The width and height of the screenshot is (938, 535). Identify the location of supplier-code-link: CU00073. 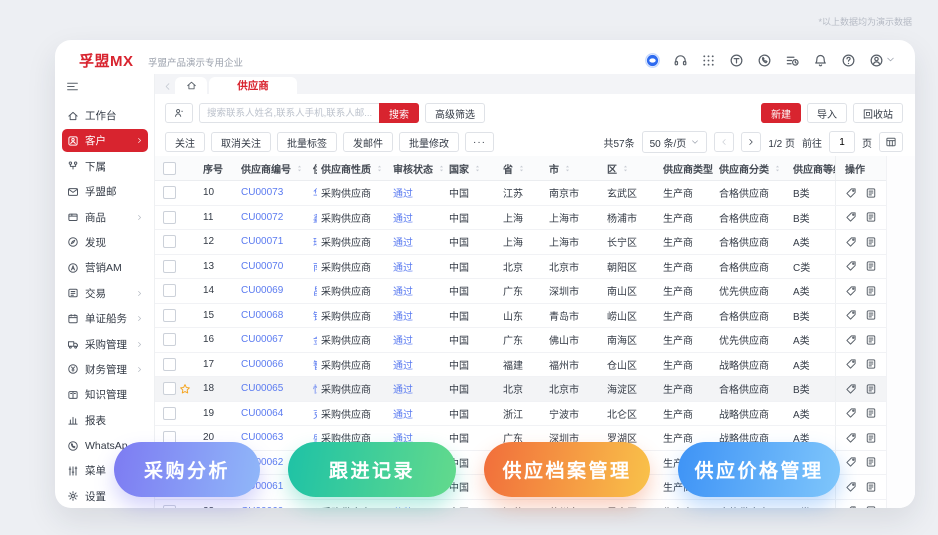
(273, 192).